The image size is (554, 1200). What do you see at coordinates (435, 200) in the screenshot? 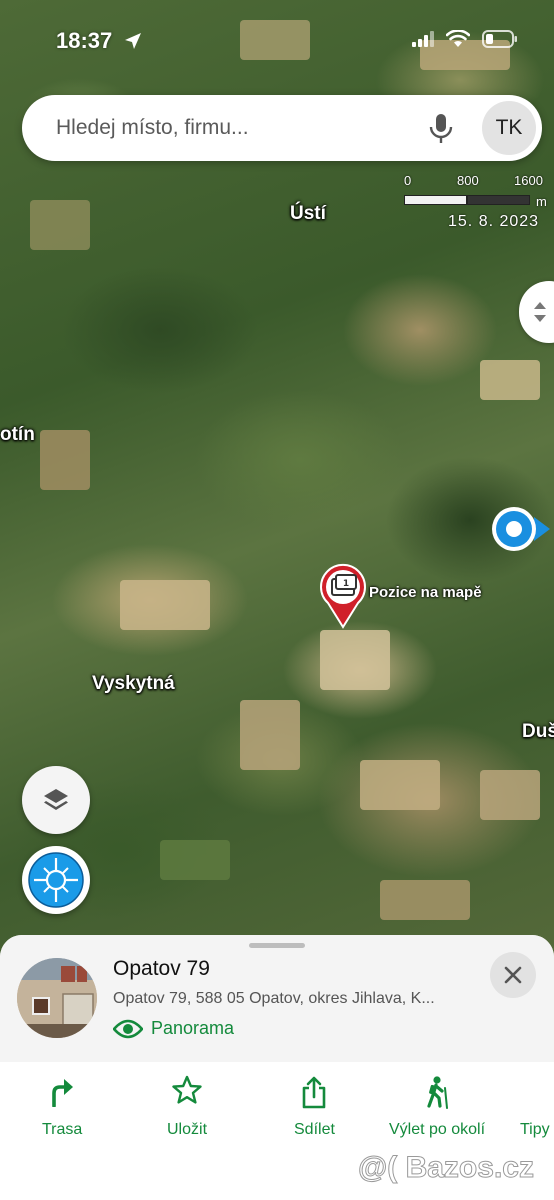
I see `scale-bar-light` at bounding box center [435, 200].